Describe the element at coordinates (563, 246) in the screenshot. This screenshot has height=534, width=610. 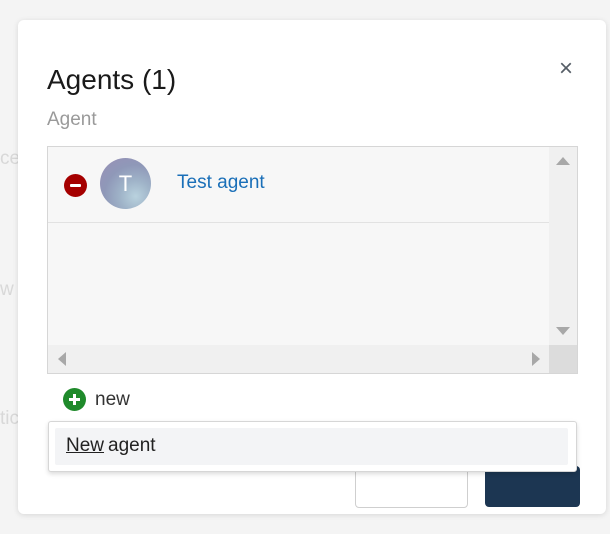
I see `vertical-scrollbar` at that location.